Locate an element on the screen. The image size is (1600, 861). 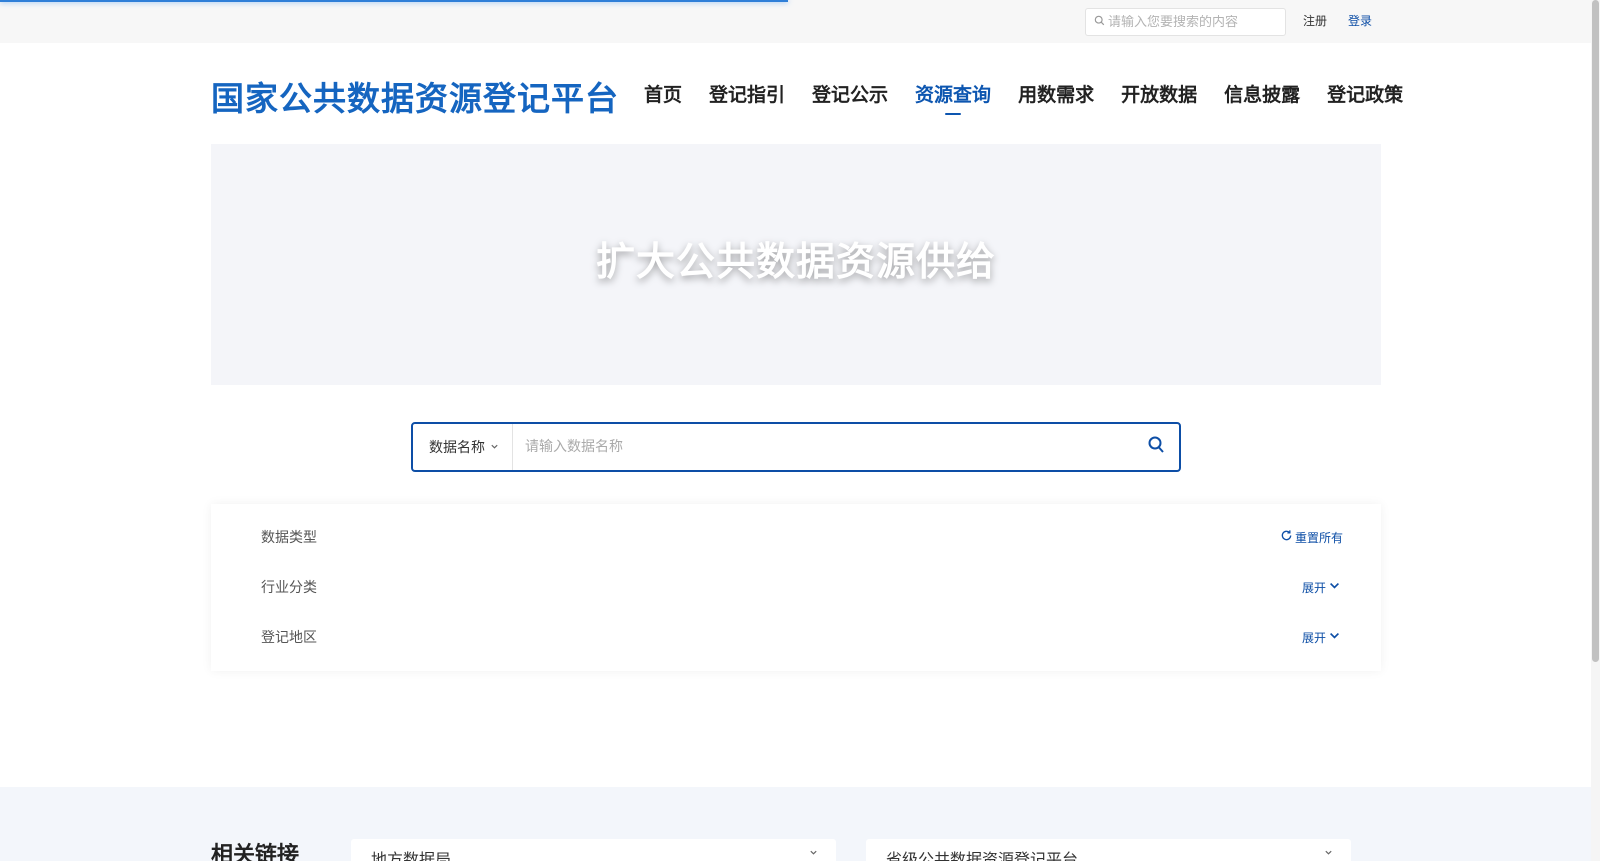
resource-search-box: 数据名称 is located at coordinates (796, 447).